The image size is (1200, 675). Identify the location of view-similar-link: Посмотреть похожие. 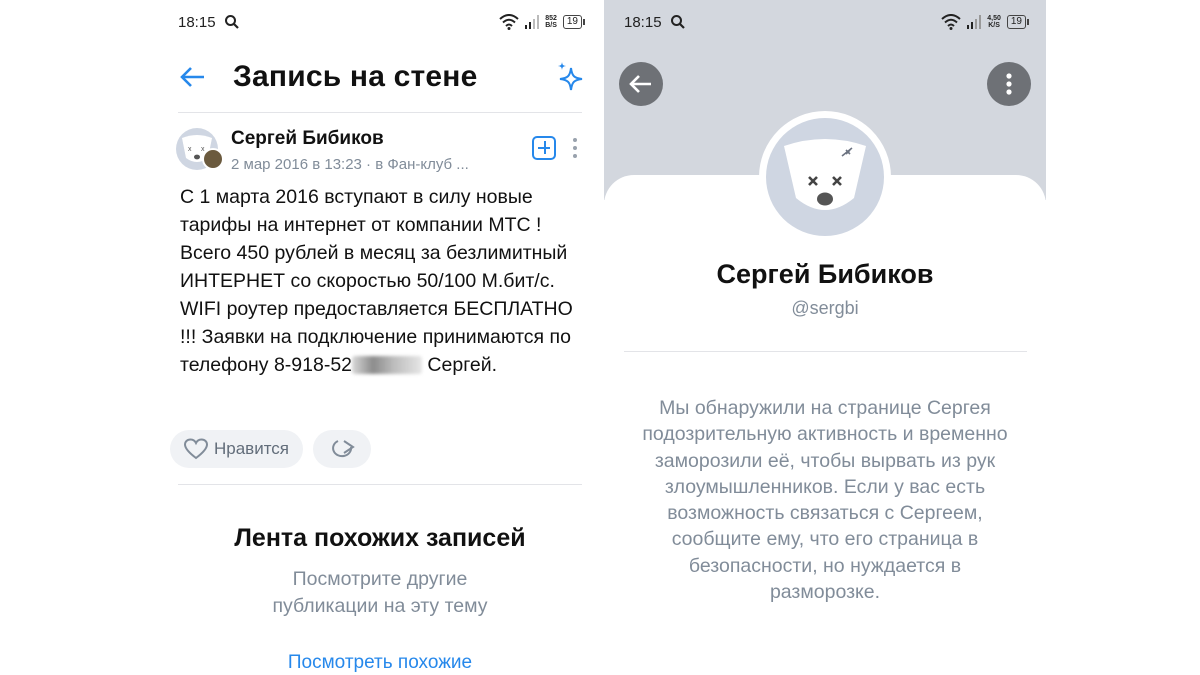
(380, 663).